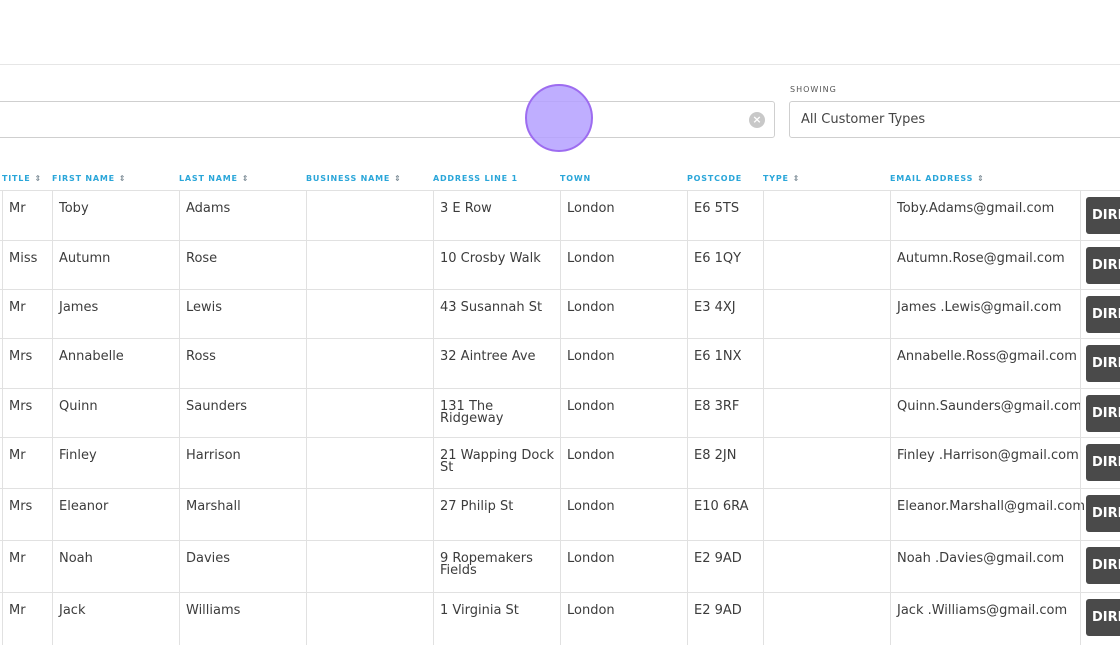  I want to click on cell-address-line-1: 21 Wapping Dock St, so click(496, 463).